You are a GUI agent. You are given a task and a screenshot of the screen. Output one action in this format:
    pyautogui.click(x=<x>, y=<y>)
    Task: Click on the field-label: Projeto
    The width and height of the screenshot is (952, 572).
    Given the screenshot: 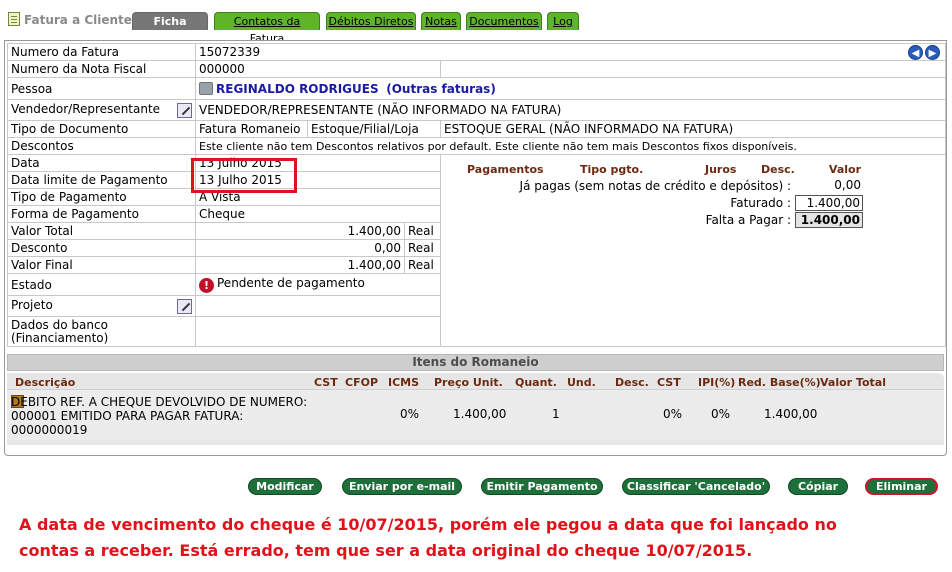 What is the action you would take?
    pyautogui.click(x=32, y=305)
    